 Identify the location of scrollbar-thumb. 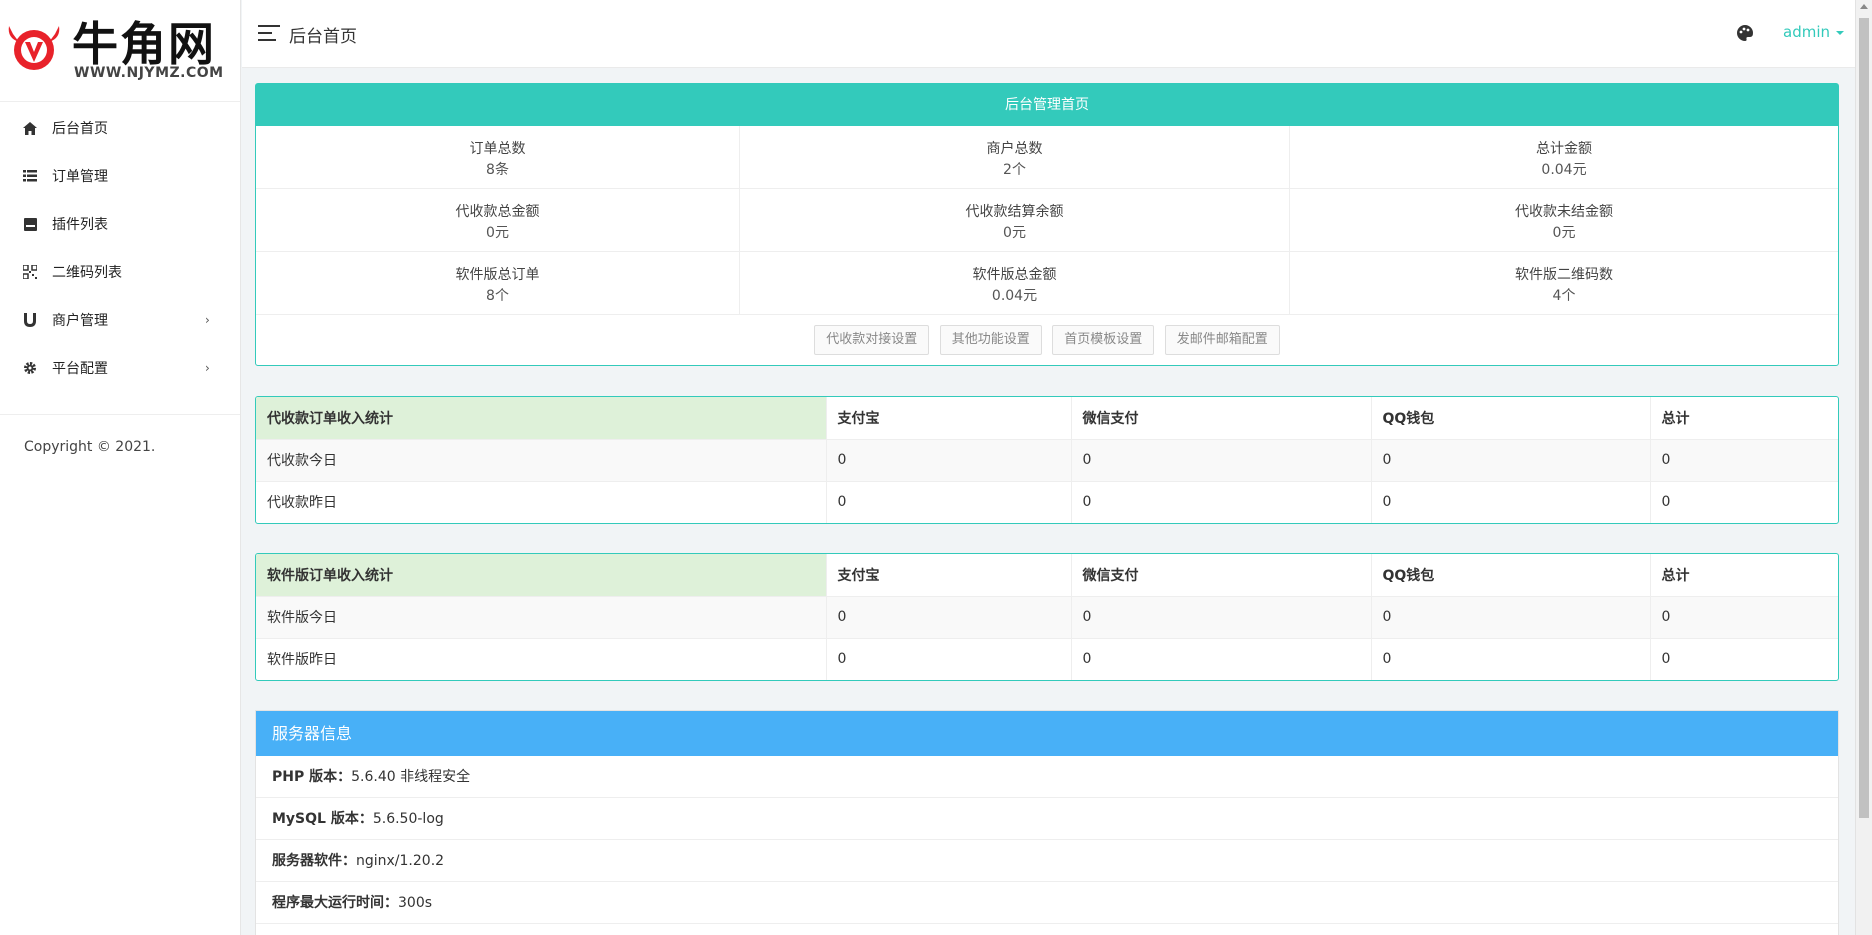
(1864, 418).